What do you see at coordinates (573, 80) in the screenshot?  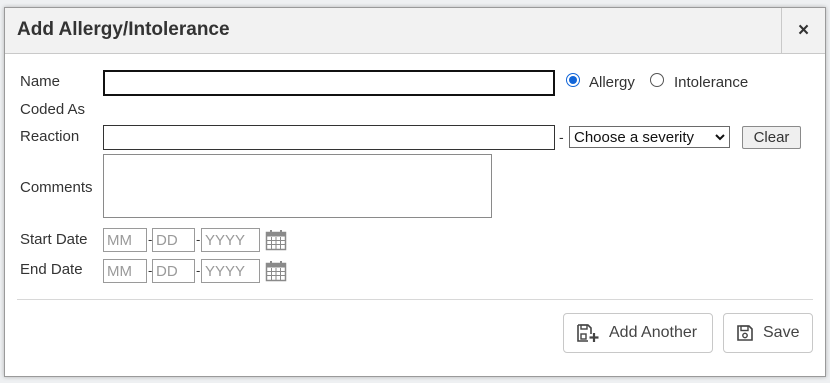 I see `allergy-radio` at bounding box center [573, 80].